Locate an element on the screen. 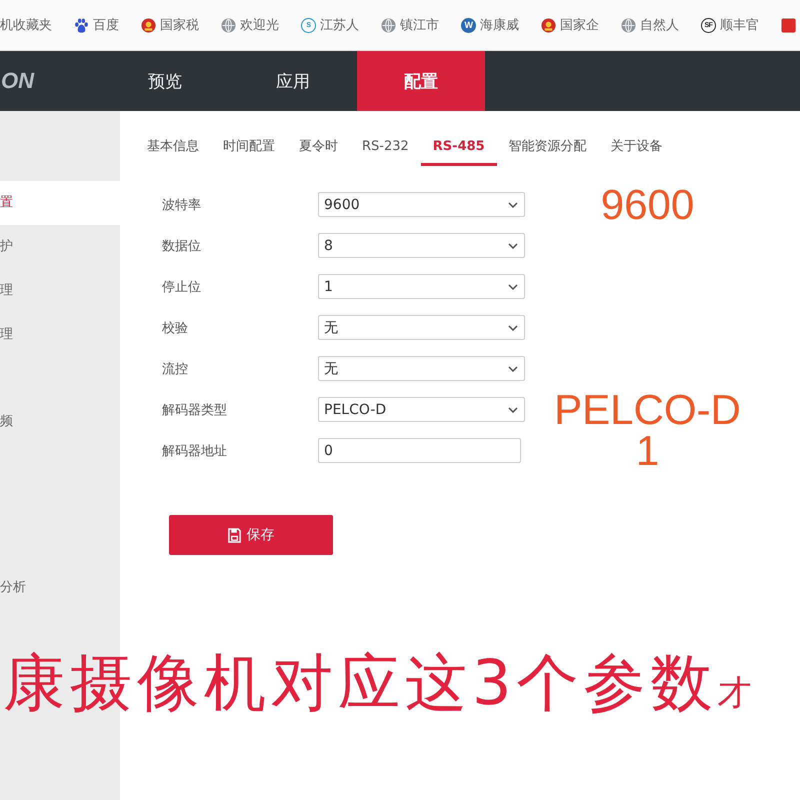 The width and height of the screenshot is (800, 800). annotation-text: 9600 is located at coordinates (647, 204).